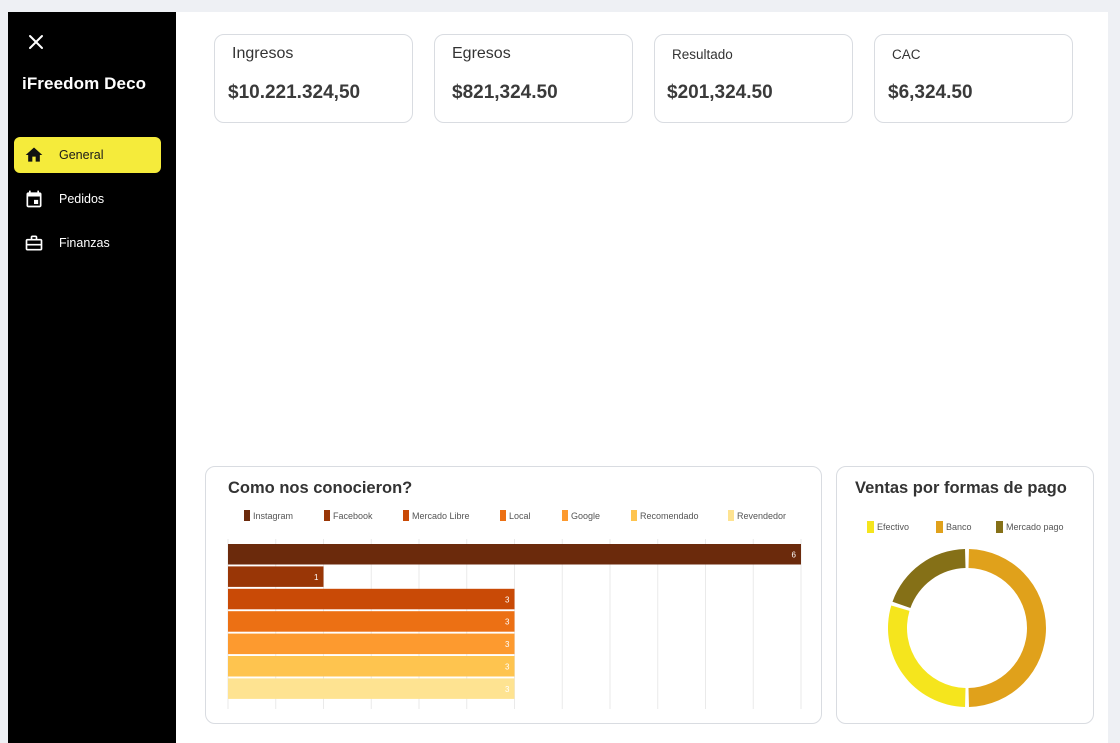  Describe the element at coordinates (34, 199) in the screenshot. I see `calendar-icon` at that location.